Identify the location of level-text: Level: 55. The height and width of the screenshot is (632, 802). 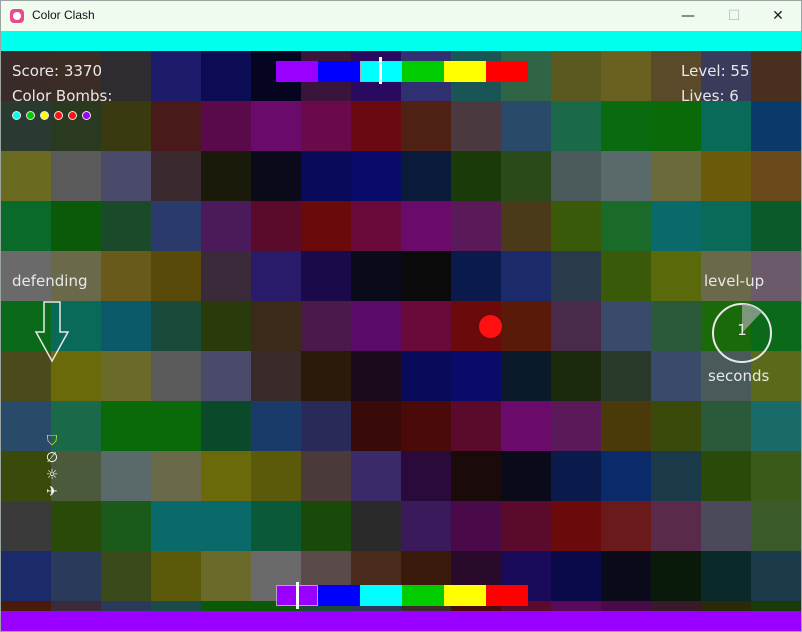
(715, 71).